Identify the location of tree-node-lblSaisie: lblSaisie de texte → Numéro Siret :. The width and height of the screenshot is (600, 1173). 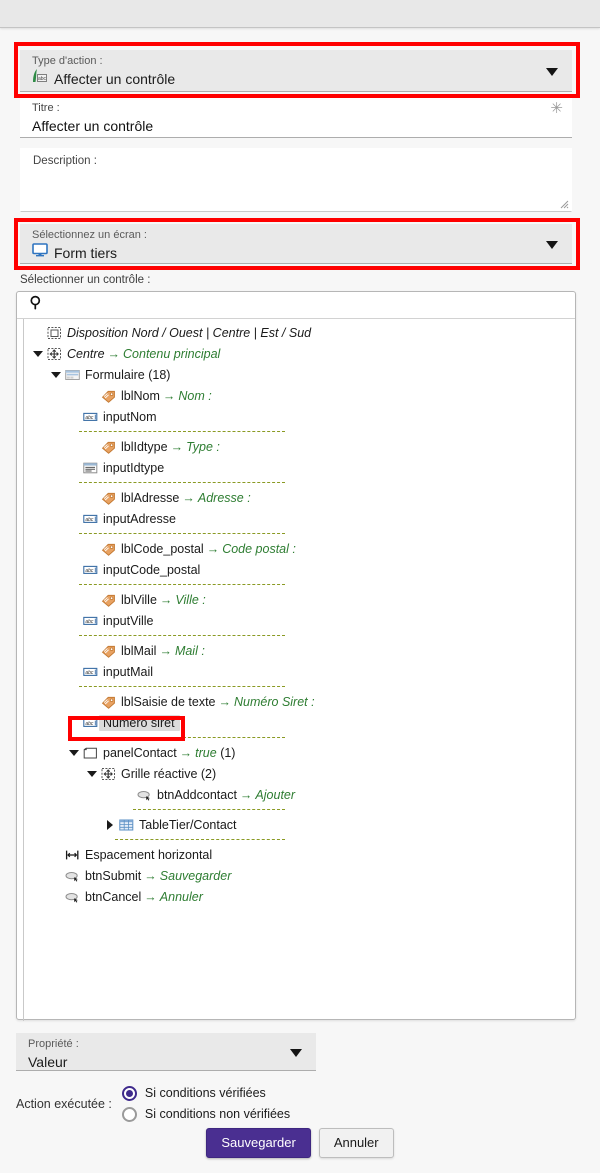
(296, 701).